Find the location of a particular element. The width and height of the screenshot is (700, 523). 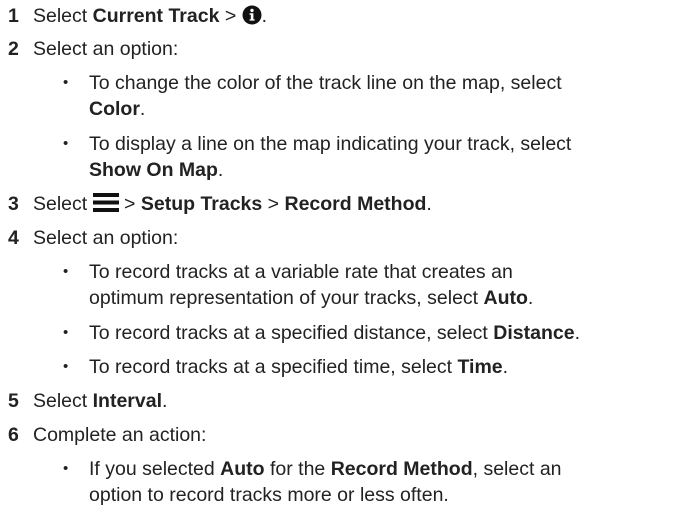

step-text: Select > Setup Tracks > Record Method. is located at coordinates (232, 205).